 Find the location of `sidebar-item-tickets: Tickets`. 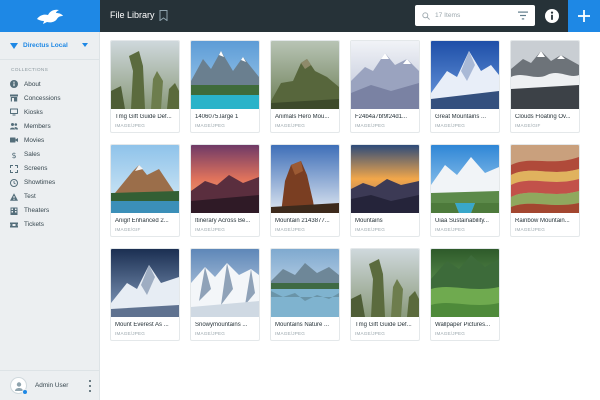

sidebar-item-tickets: Tickets is located at coordinates (50, 225).